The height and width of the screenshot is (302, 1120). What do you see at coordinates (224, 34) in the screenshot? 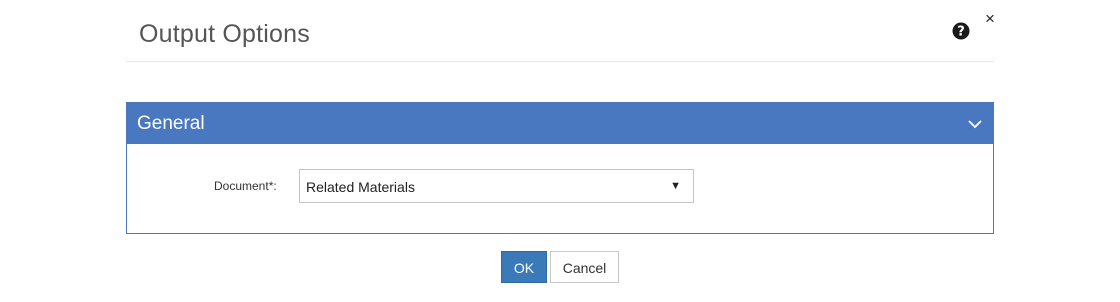
I see `dialog-title: Output Options` at bounding box center [224, 34].